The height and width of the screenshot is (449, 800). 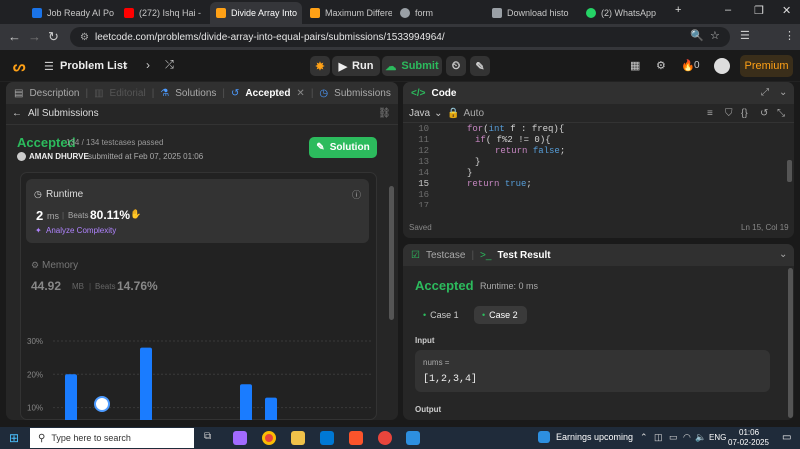 I want to click on user-avatar, so click(x=722, y=66).